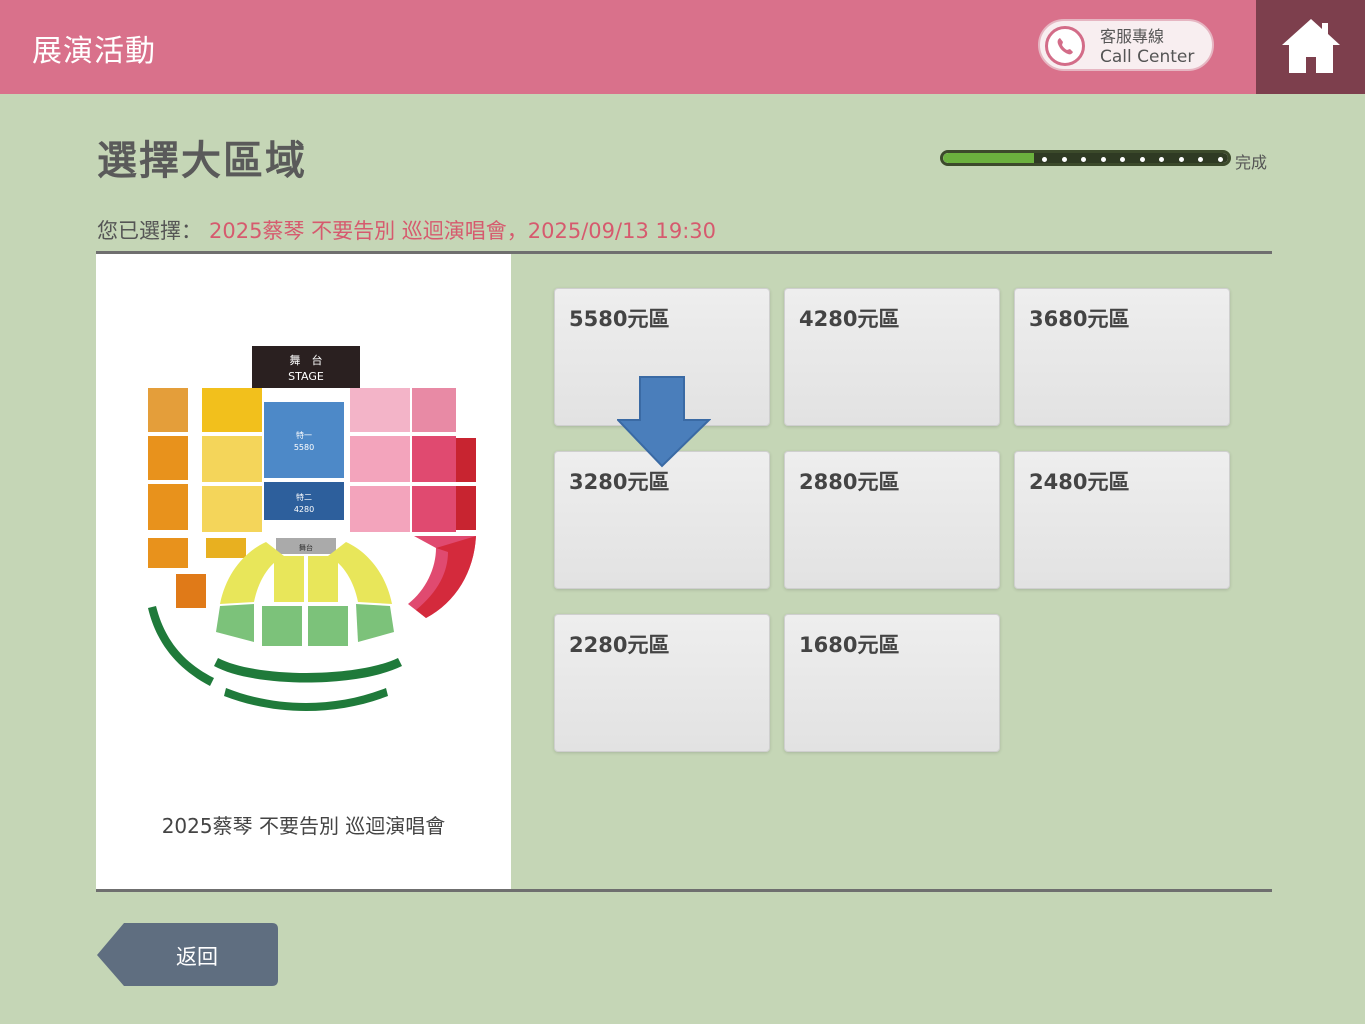 Image resolution: width=1365 pixels, height=1024 pixels. Describe the element at coordinates (202, 161) in the screenshot. I see `page-title: 選擇大區域` at that location.